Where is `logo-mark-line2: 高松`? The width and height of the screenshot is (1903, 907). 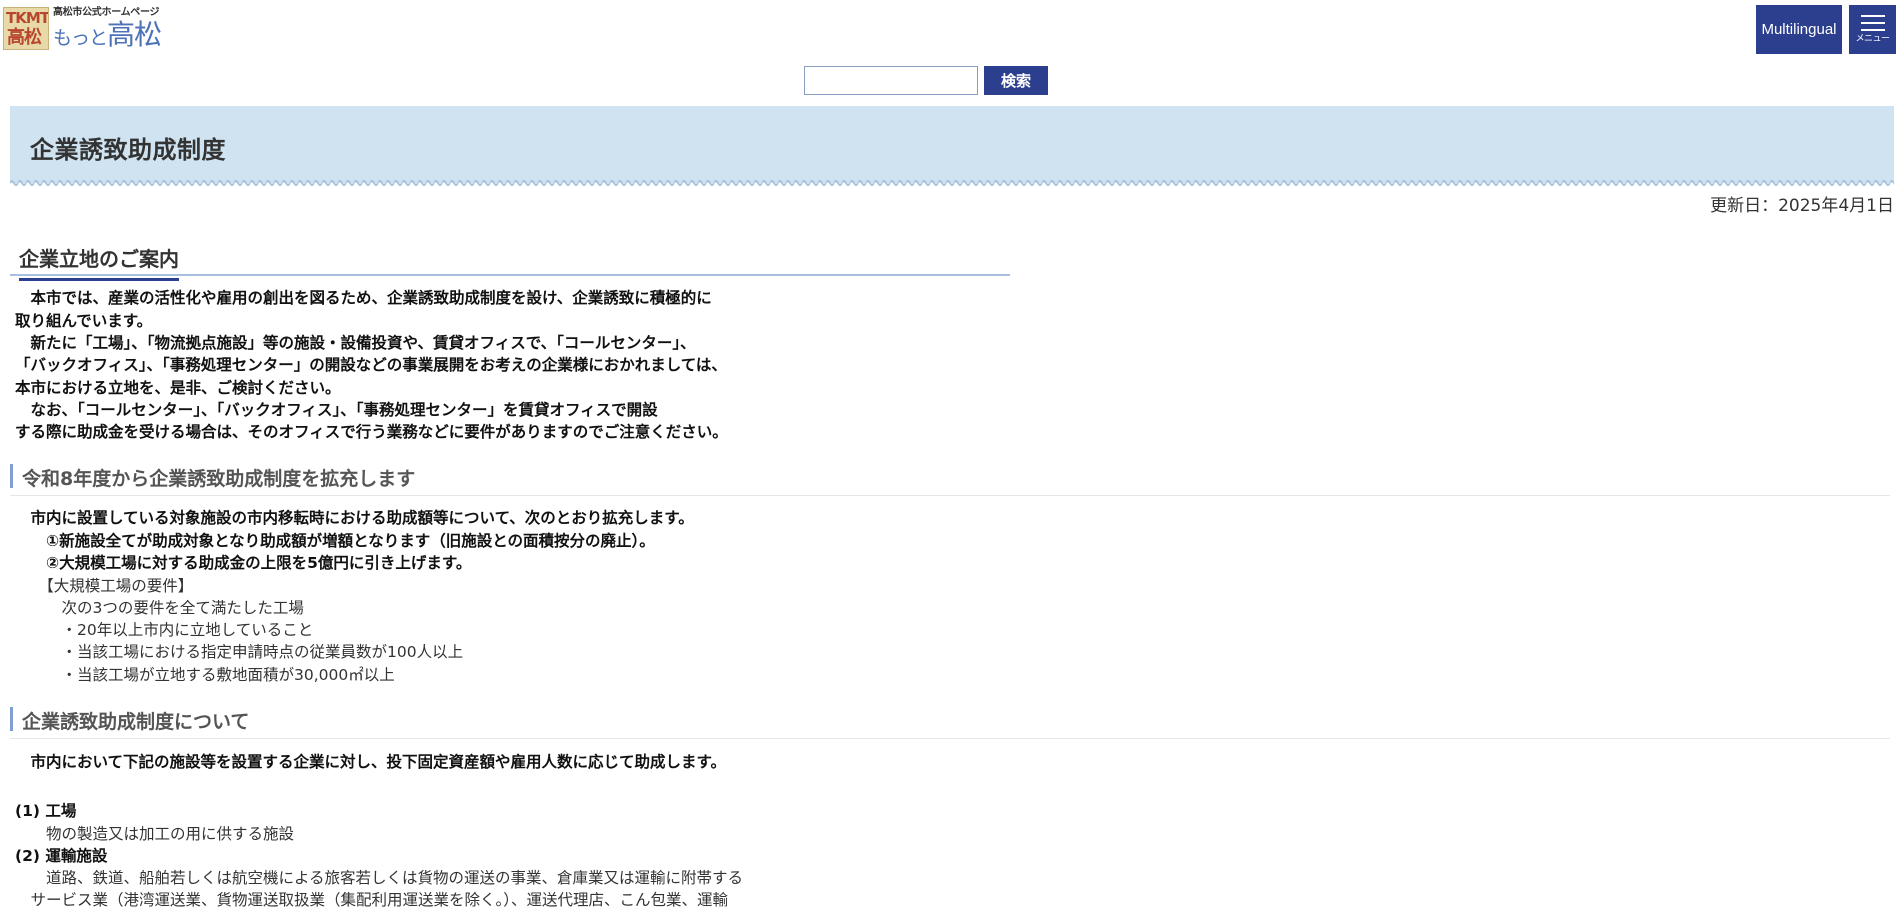 logo-mark-line2: 高松 is located at coordinates (24, 37).